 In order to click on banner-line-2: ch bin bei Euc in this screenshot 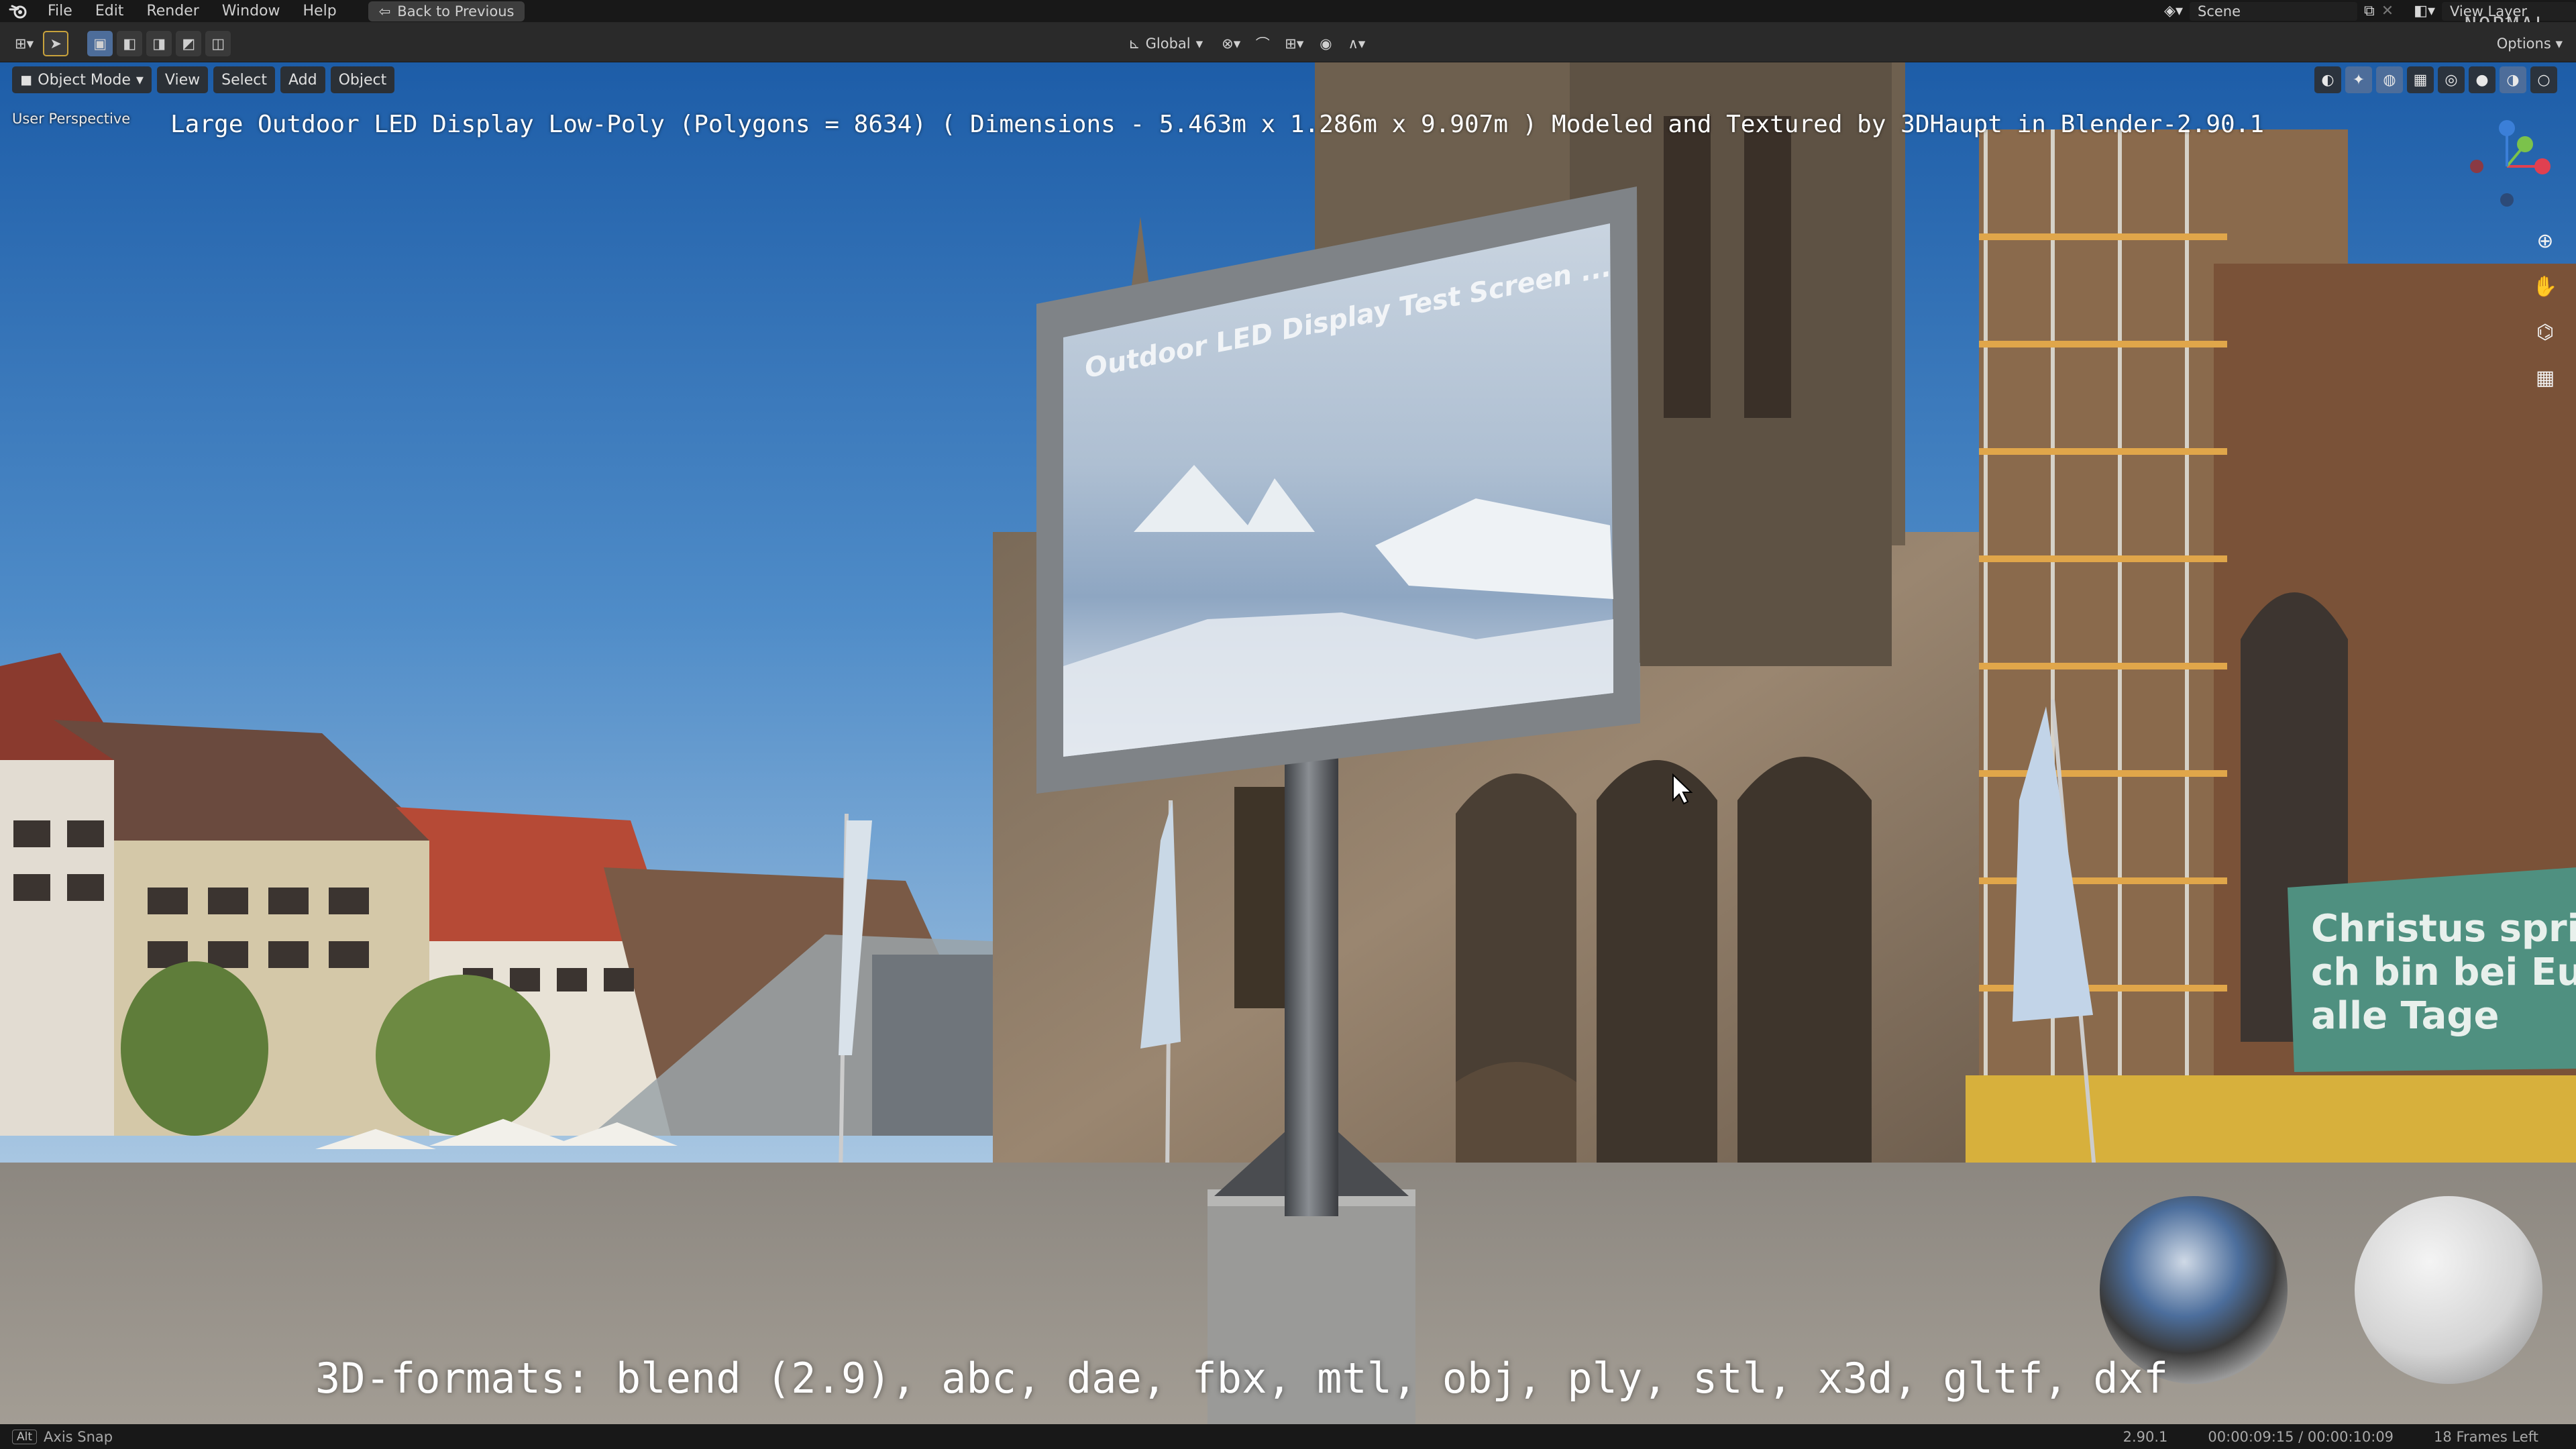, I will do `click(2443, 972)`.